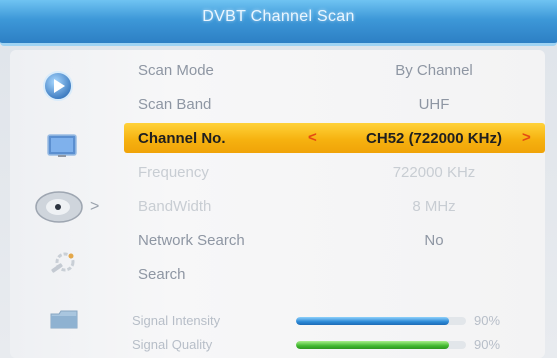  What do you see at coordinates (434, 240) in the screenshot?
I see `network-search-value: No` at bounding box center [434, 240].